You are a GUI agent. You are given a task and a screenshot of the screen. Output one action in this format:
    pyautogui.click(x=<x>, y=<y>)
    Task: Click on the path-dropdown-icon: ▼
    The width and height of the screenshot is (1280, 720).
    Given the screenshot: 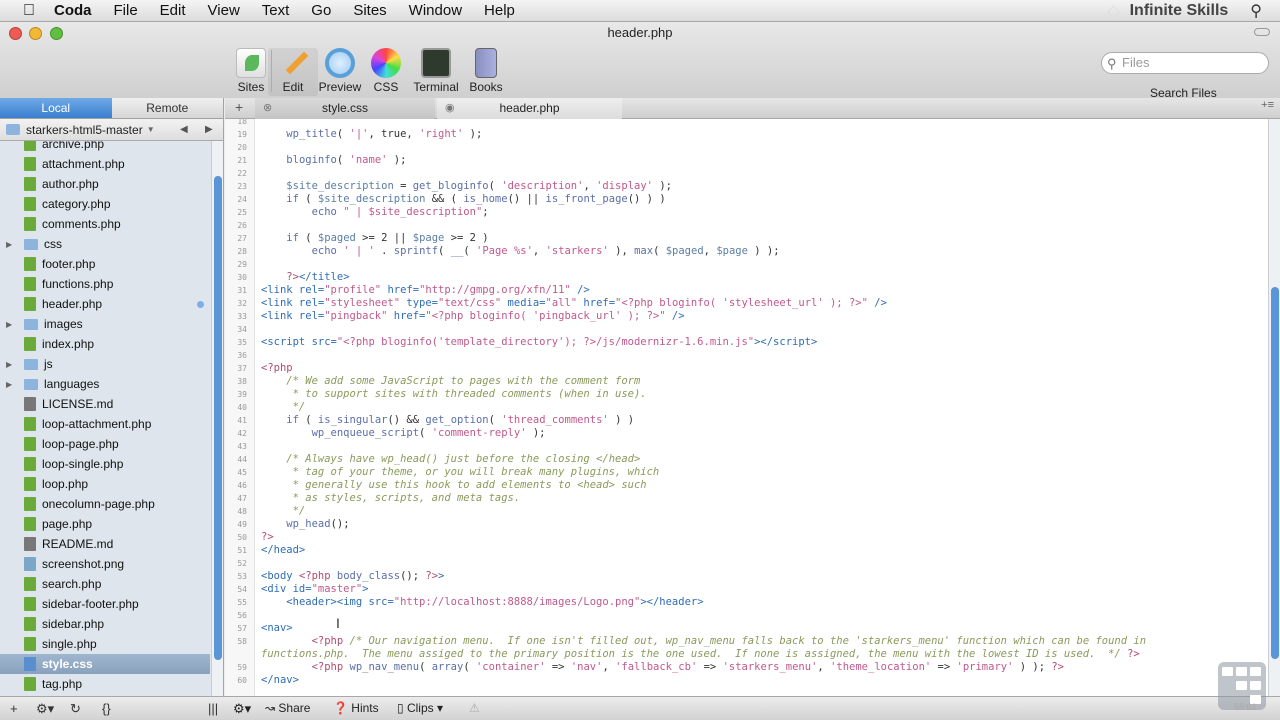 What is the action you would take?
    pyautogui.click(x=151, y=129)
    